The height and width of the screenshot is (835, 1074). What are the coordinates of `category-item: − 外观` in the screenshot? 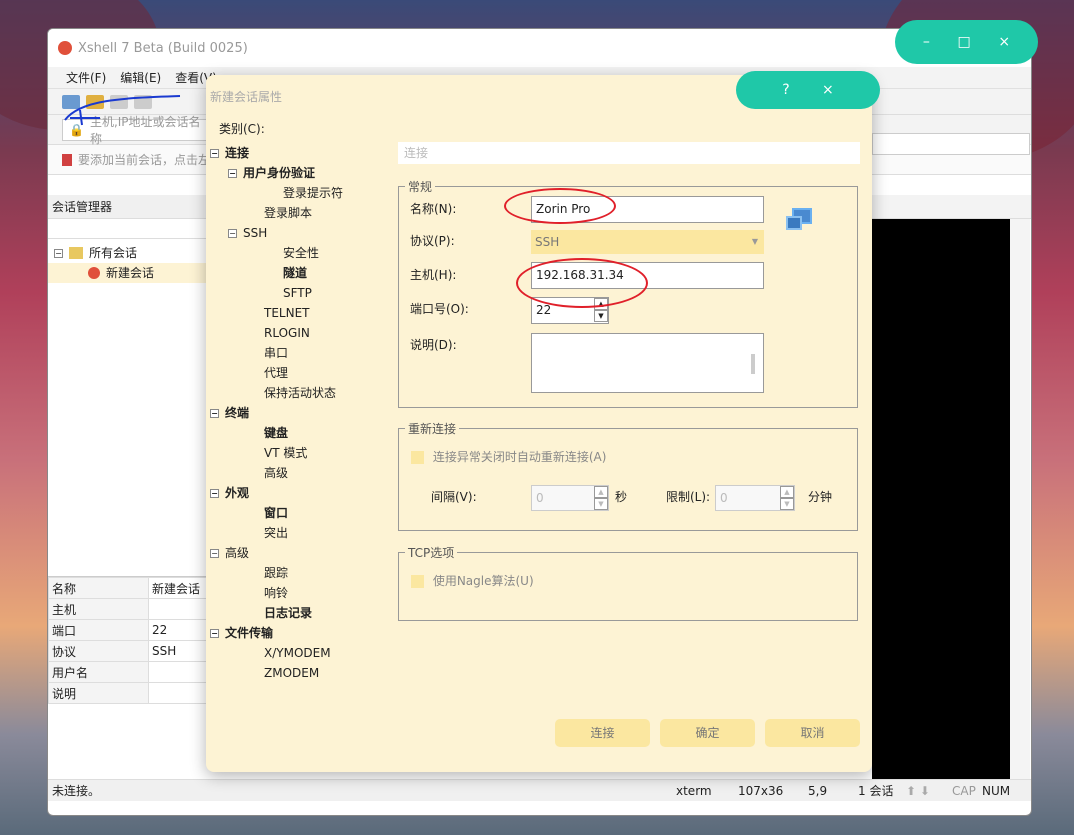 It's located at (229, 493).